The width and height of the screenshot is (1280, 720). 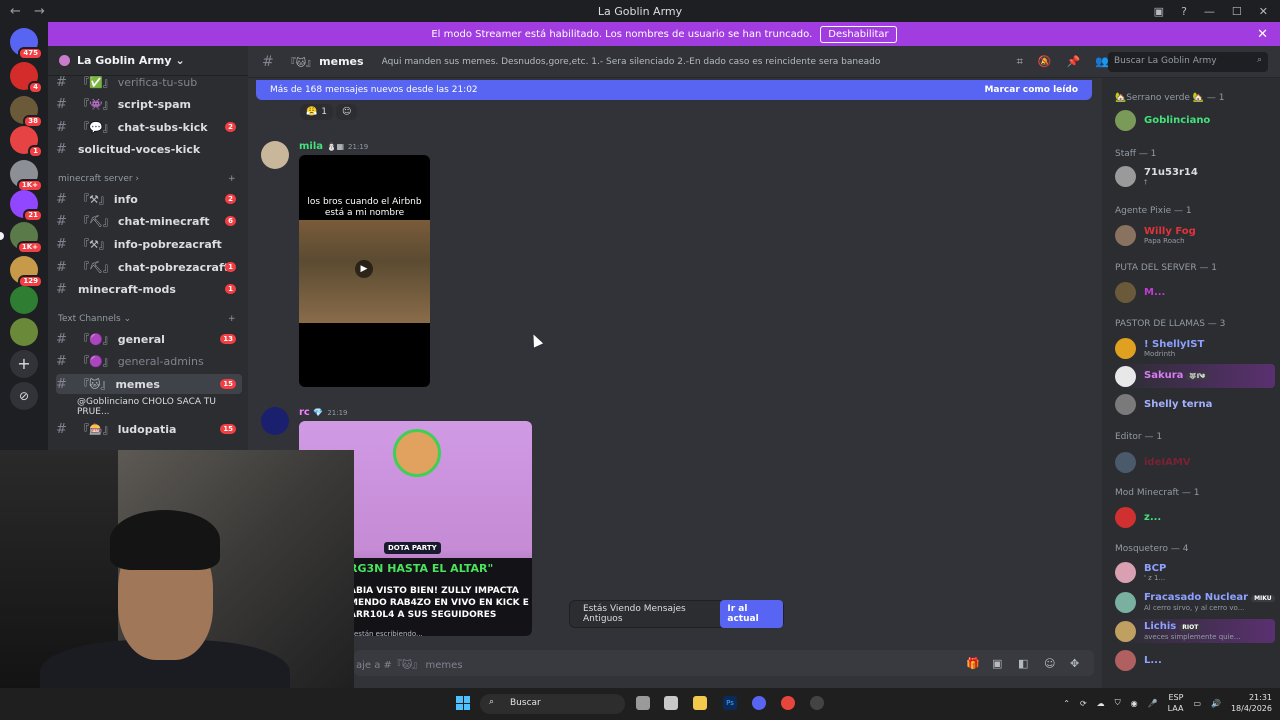 I want to click on emoji-icon: ☺, so click(x=1049, y=663).